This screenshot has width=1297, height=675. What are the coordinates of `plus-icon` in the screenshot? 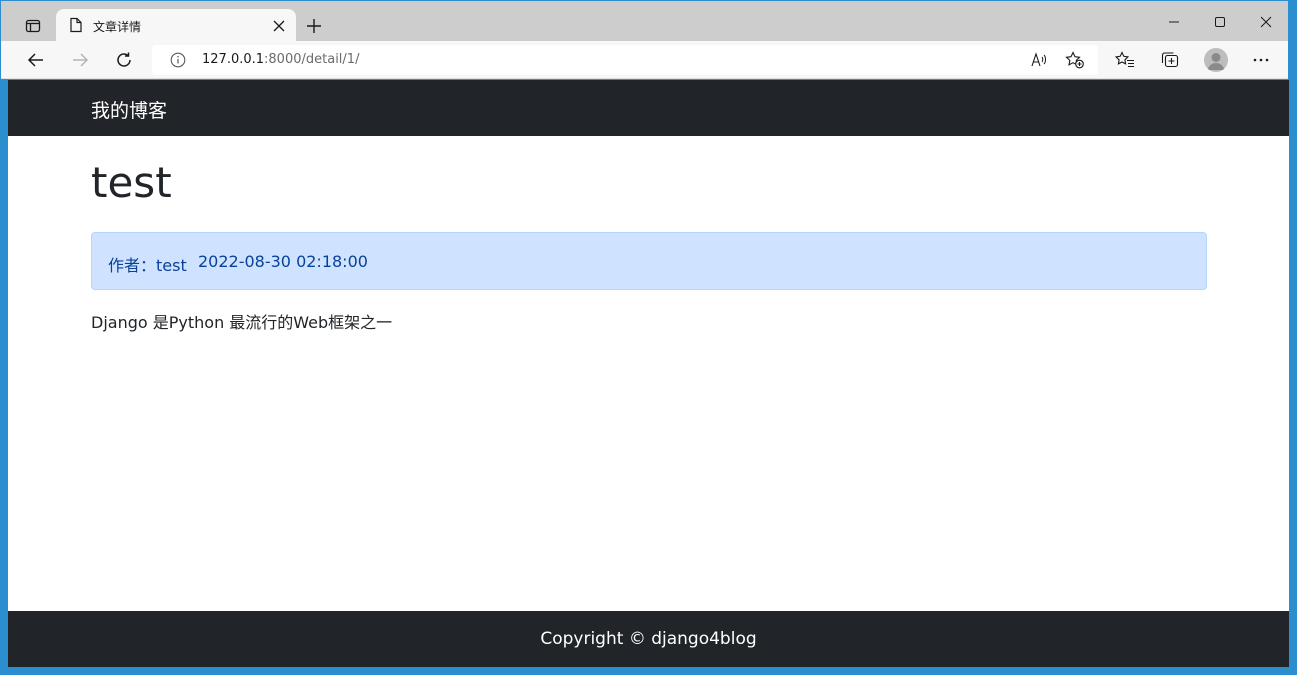 It's located at (314, 26).